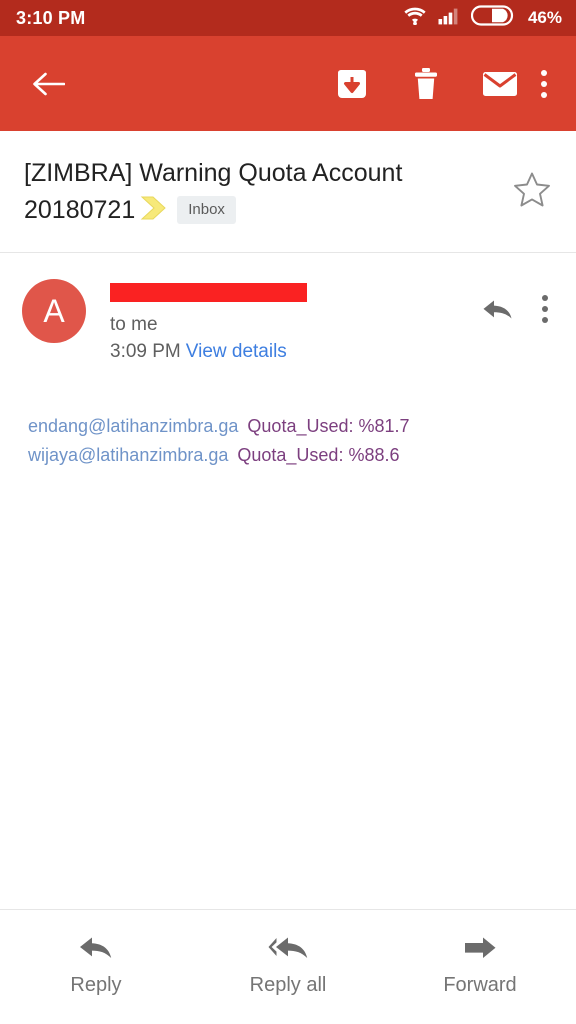 The height and width of the screenshot is (1024, 576). I want to click on message-time: 3:09 PM, so click(145, 351).